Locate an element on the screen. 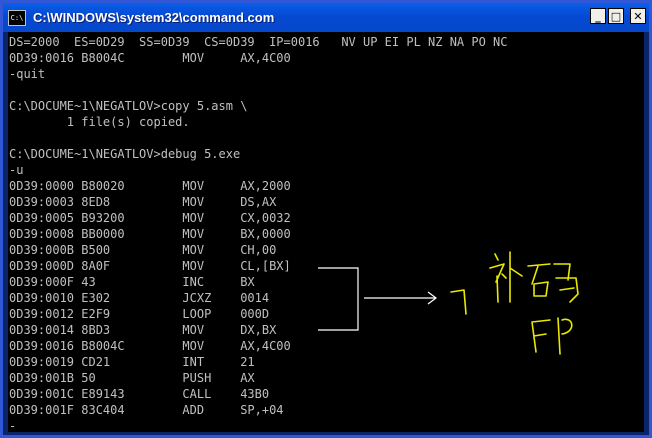 The image size is (652, 438). console-line: 0D39:0010 E302 JCXZ 0014 is located at coordinates (139, 298).